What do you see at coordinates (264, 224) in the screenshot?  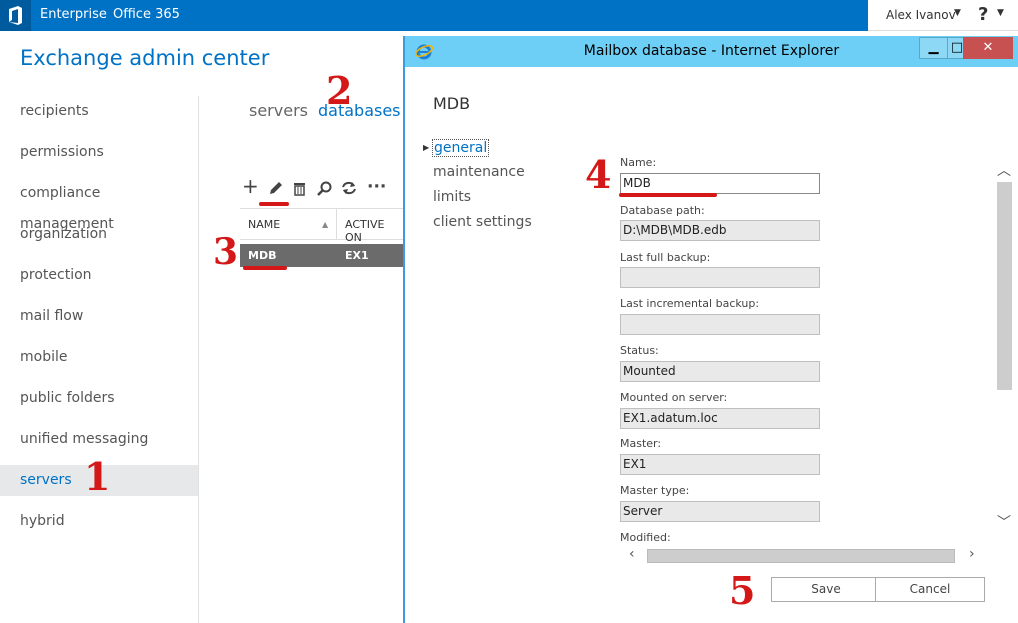 I see `column-header-name: NAME` at bounding box center [264, 224].